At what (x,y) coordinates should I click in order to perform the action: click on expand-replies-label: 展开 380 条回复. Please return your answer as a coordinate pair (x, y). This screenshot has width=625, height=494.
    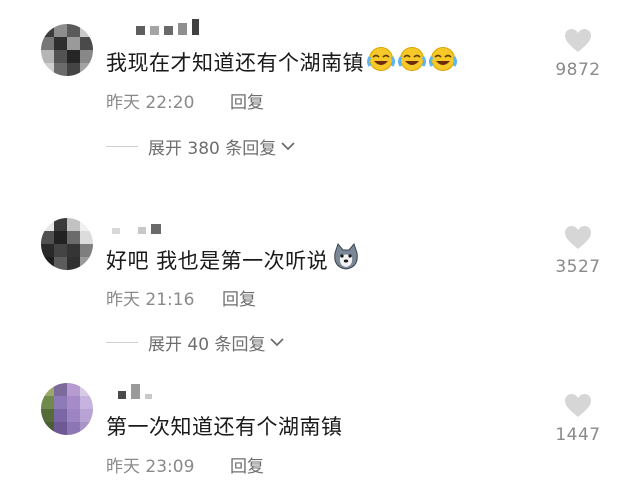
    Looking at the image, I should click on (212, 149).